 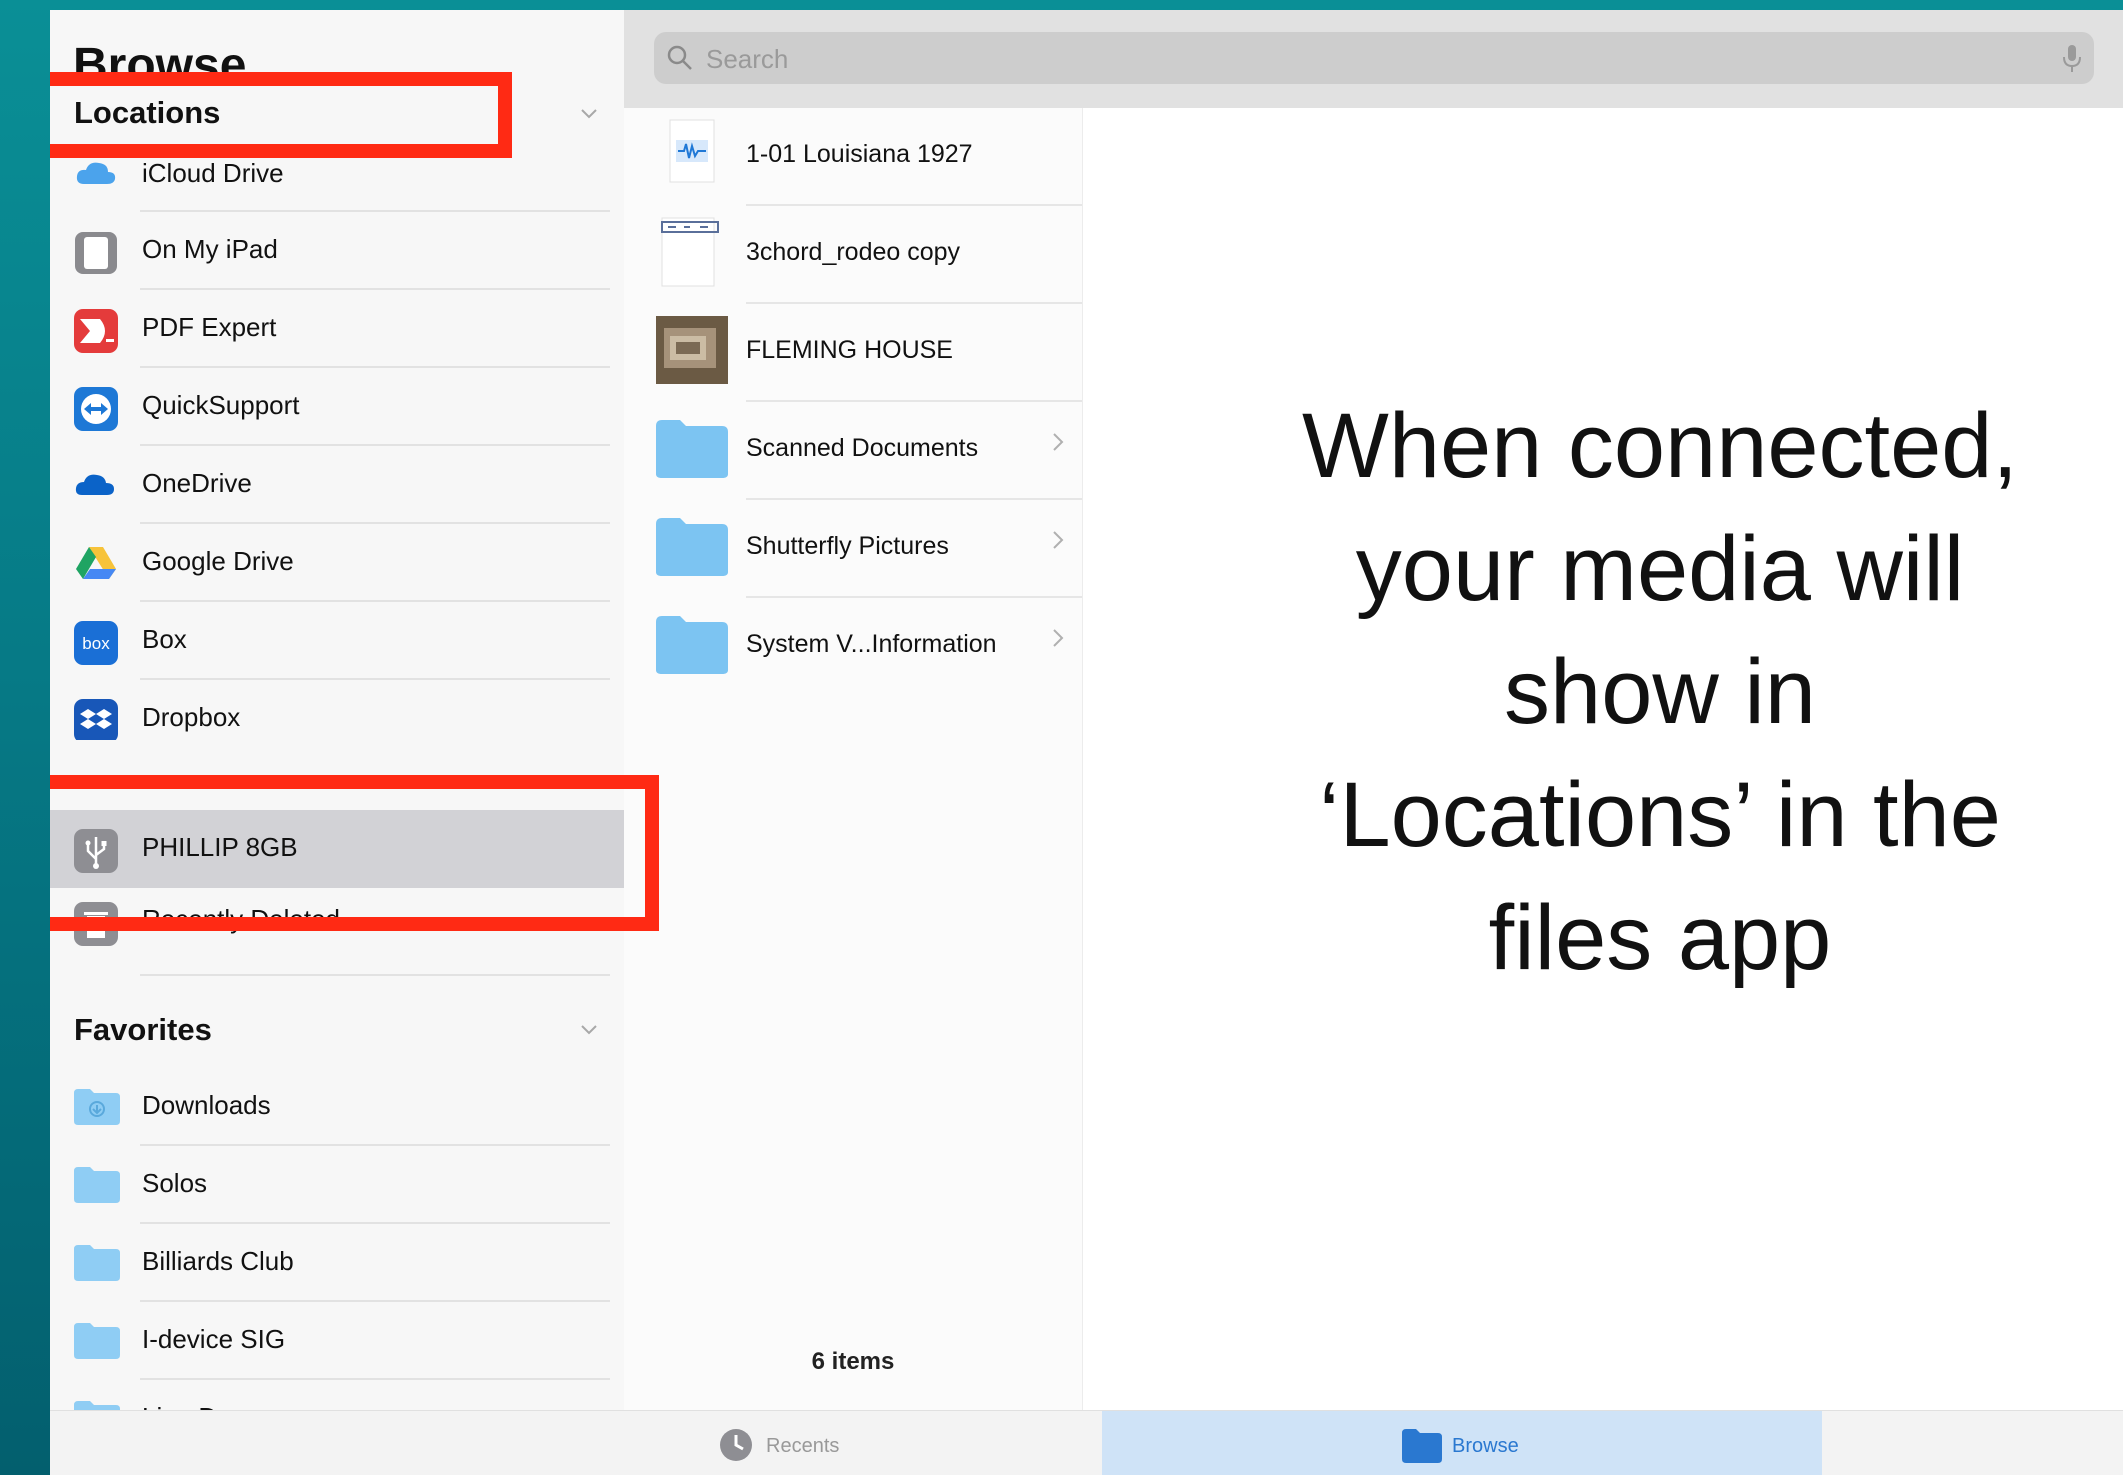 I want to click on separator, so click(x=375, y=975).